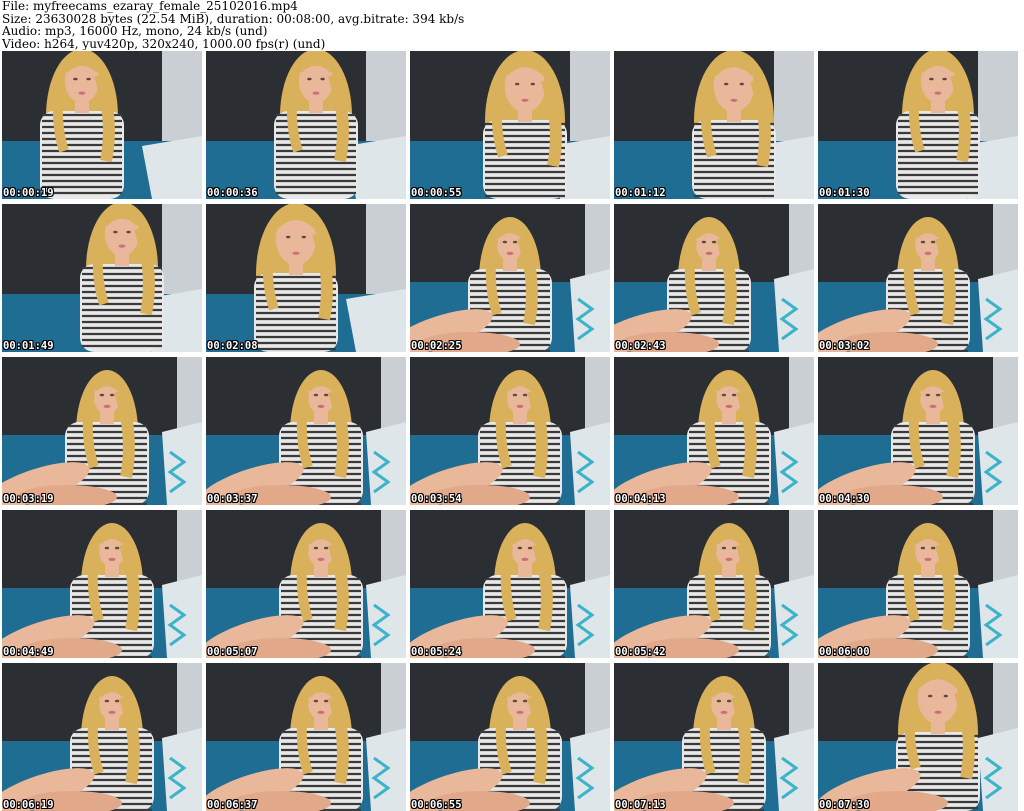  I want to click on thumbnail-timestamp: 00:05:24, so click(436, 652).